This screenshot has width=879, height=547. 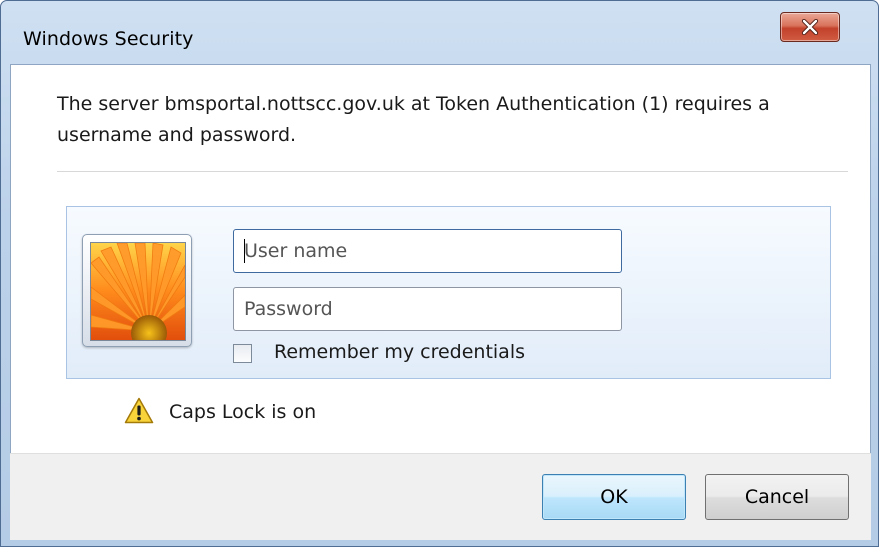 What do you see at coordinates (399, 352) in the screenshot?
I see `remember-label: Remember my credentials` at bounding box center [399, 352].